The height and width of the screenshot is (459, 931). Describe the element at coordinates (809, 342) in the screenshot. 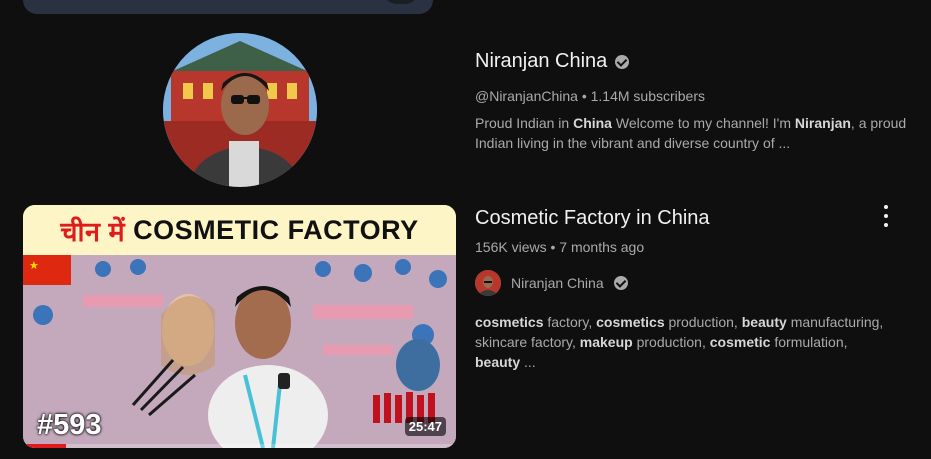

I see `video-description-segment: formulation,` at that location.